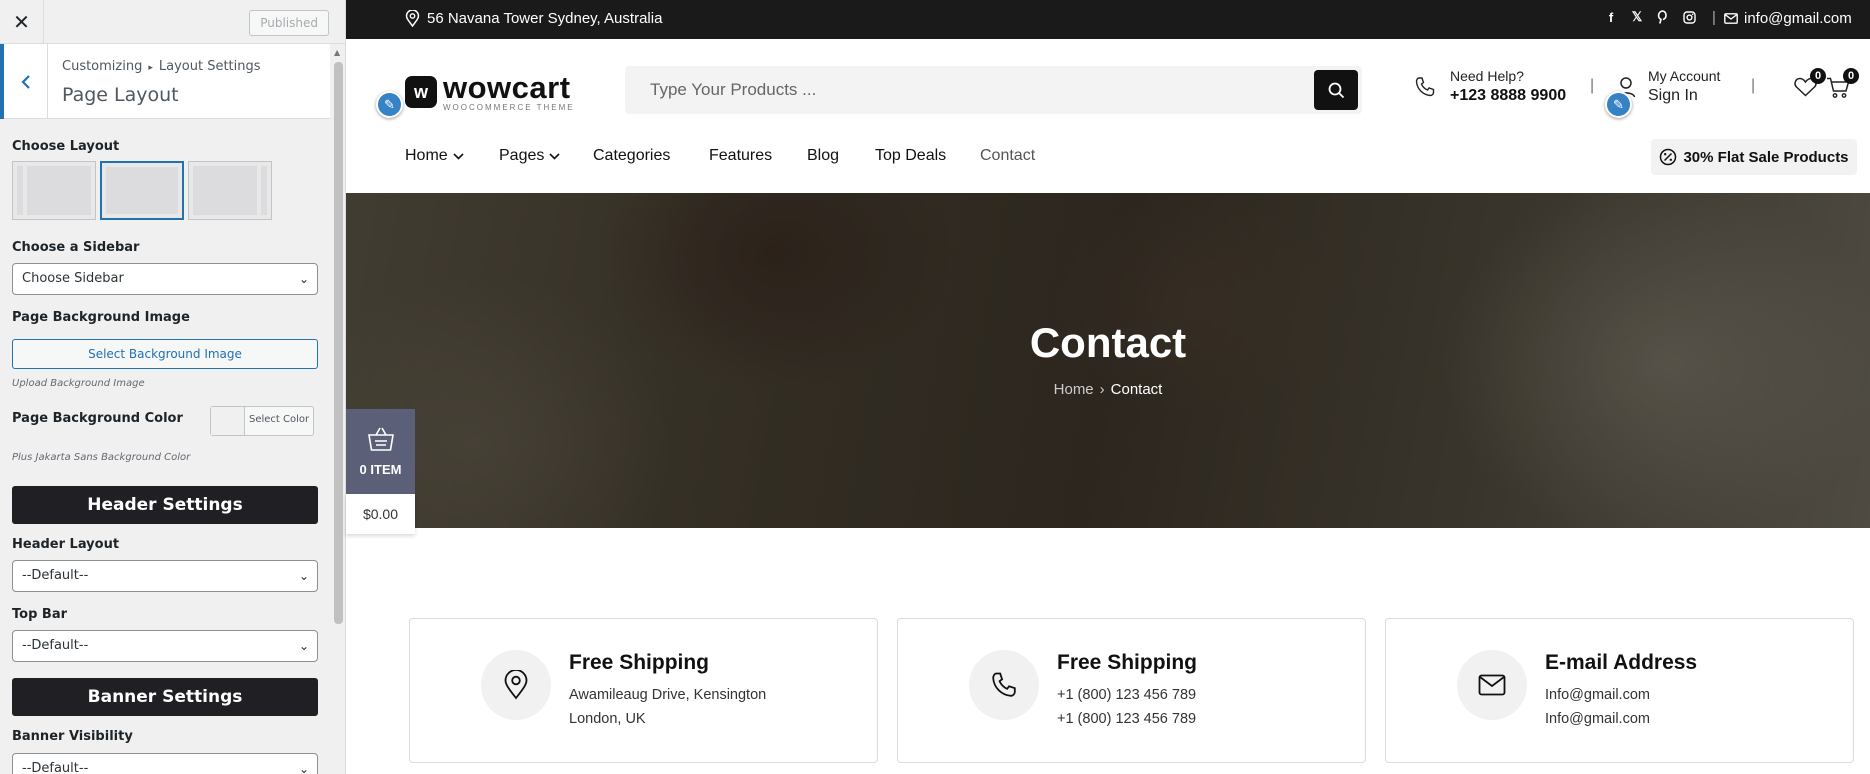  I want to click on product-search, so click(993, 90).